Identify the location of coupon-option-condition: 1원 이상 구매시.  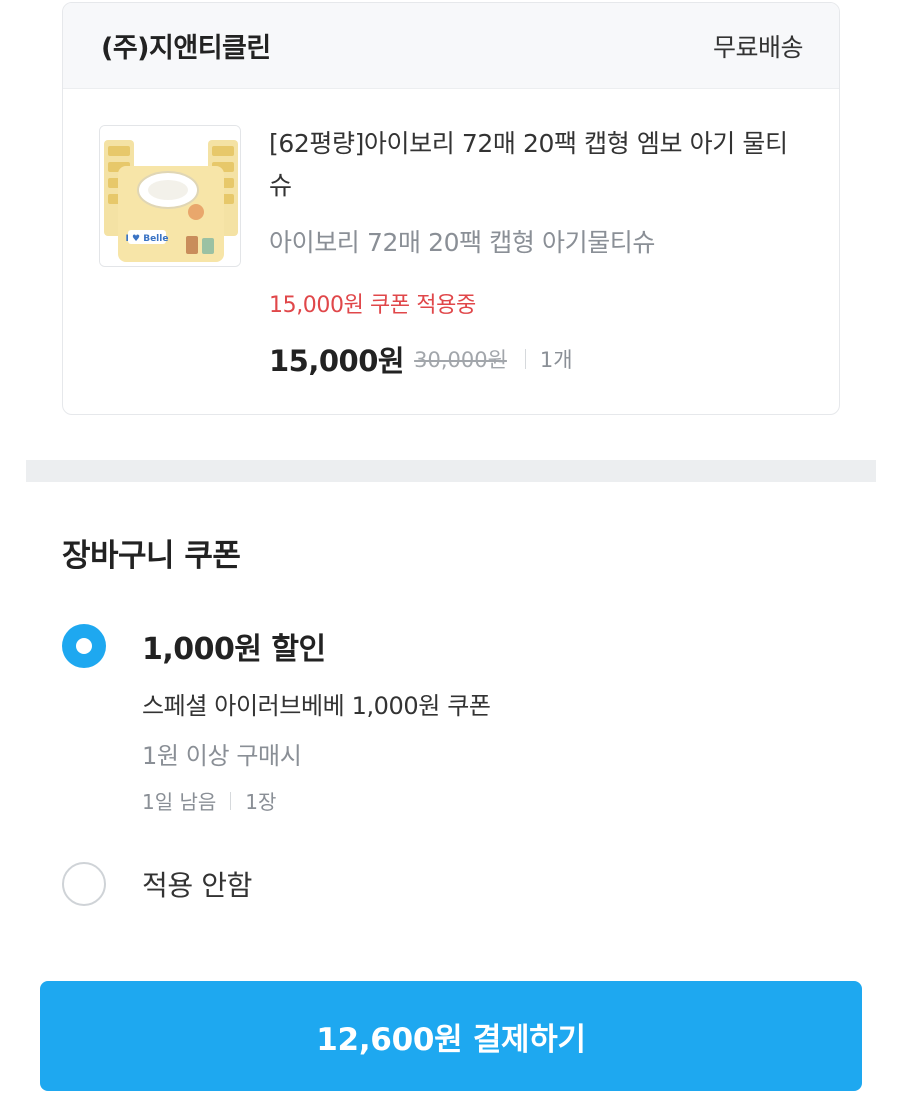
(222, 756).